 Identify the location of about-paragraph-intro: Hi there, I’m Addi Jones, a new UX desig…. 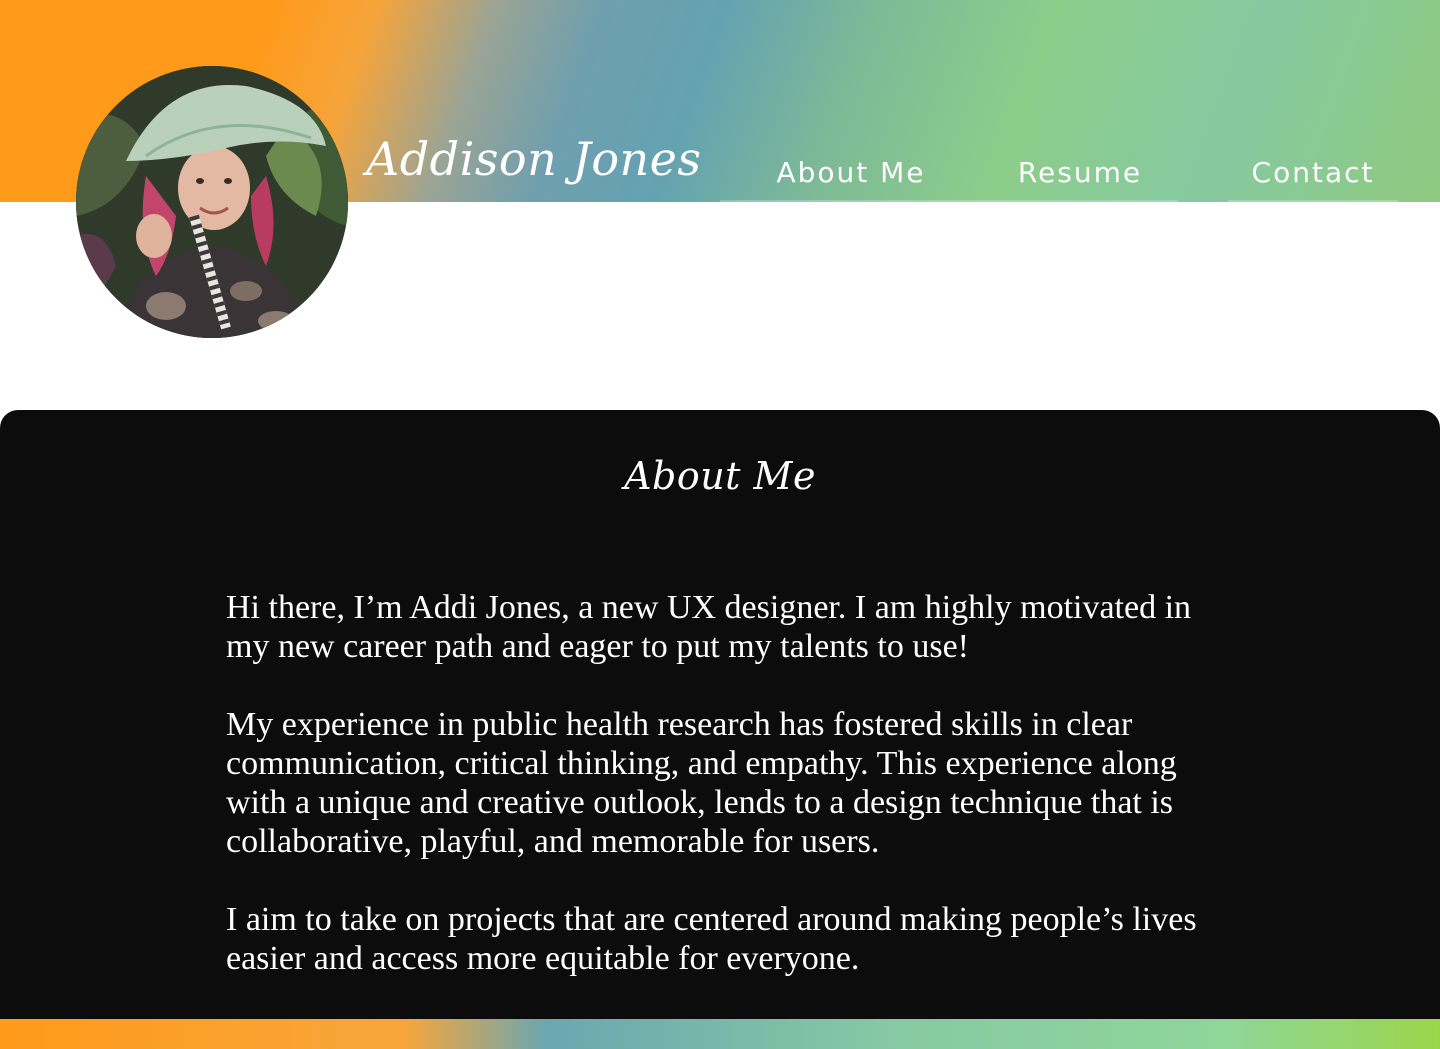
(709, 627).